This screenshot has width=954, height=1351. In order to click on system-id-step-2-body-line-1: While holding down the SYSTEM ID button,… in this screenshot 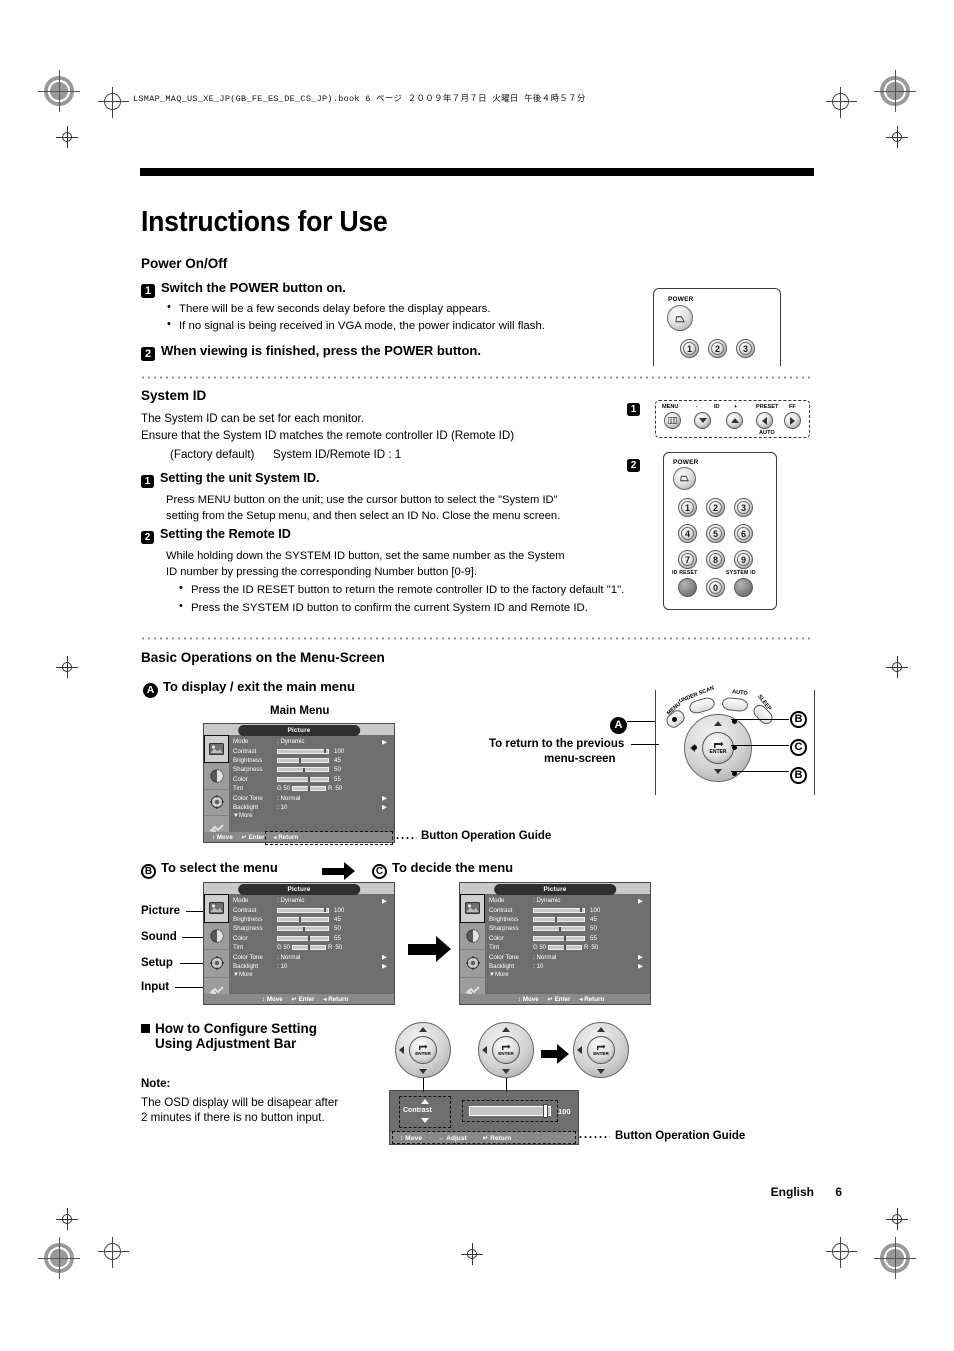, I will do `click(365, 556)`.